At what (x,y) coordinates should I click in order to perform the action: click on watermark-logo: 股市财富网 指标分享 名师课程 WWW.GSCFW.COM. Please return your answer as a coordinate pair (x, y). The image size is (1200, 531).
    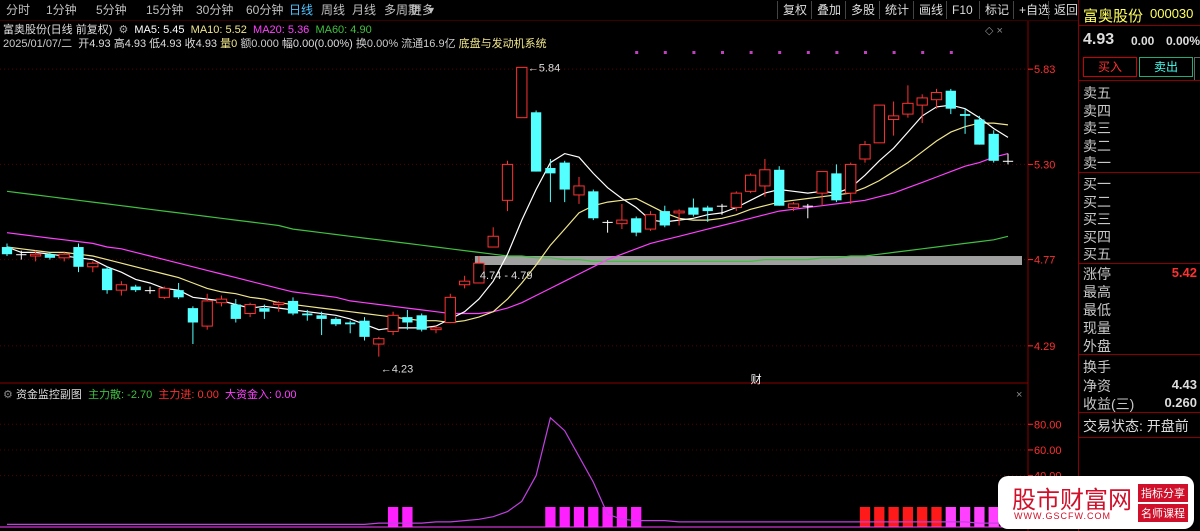
    Looking at the image, I should click on (1096, 502).